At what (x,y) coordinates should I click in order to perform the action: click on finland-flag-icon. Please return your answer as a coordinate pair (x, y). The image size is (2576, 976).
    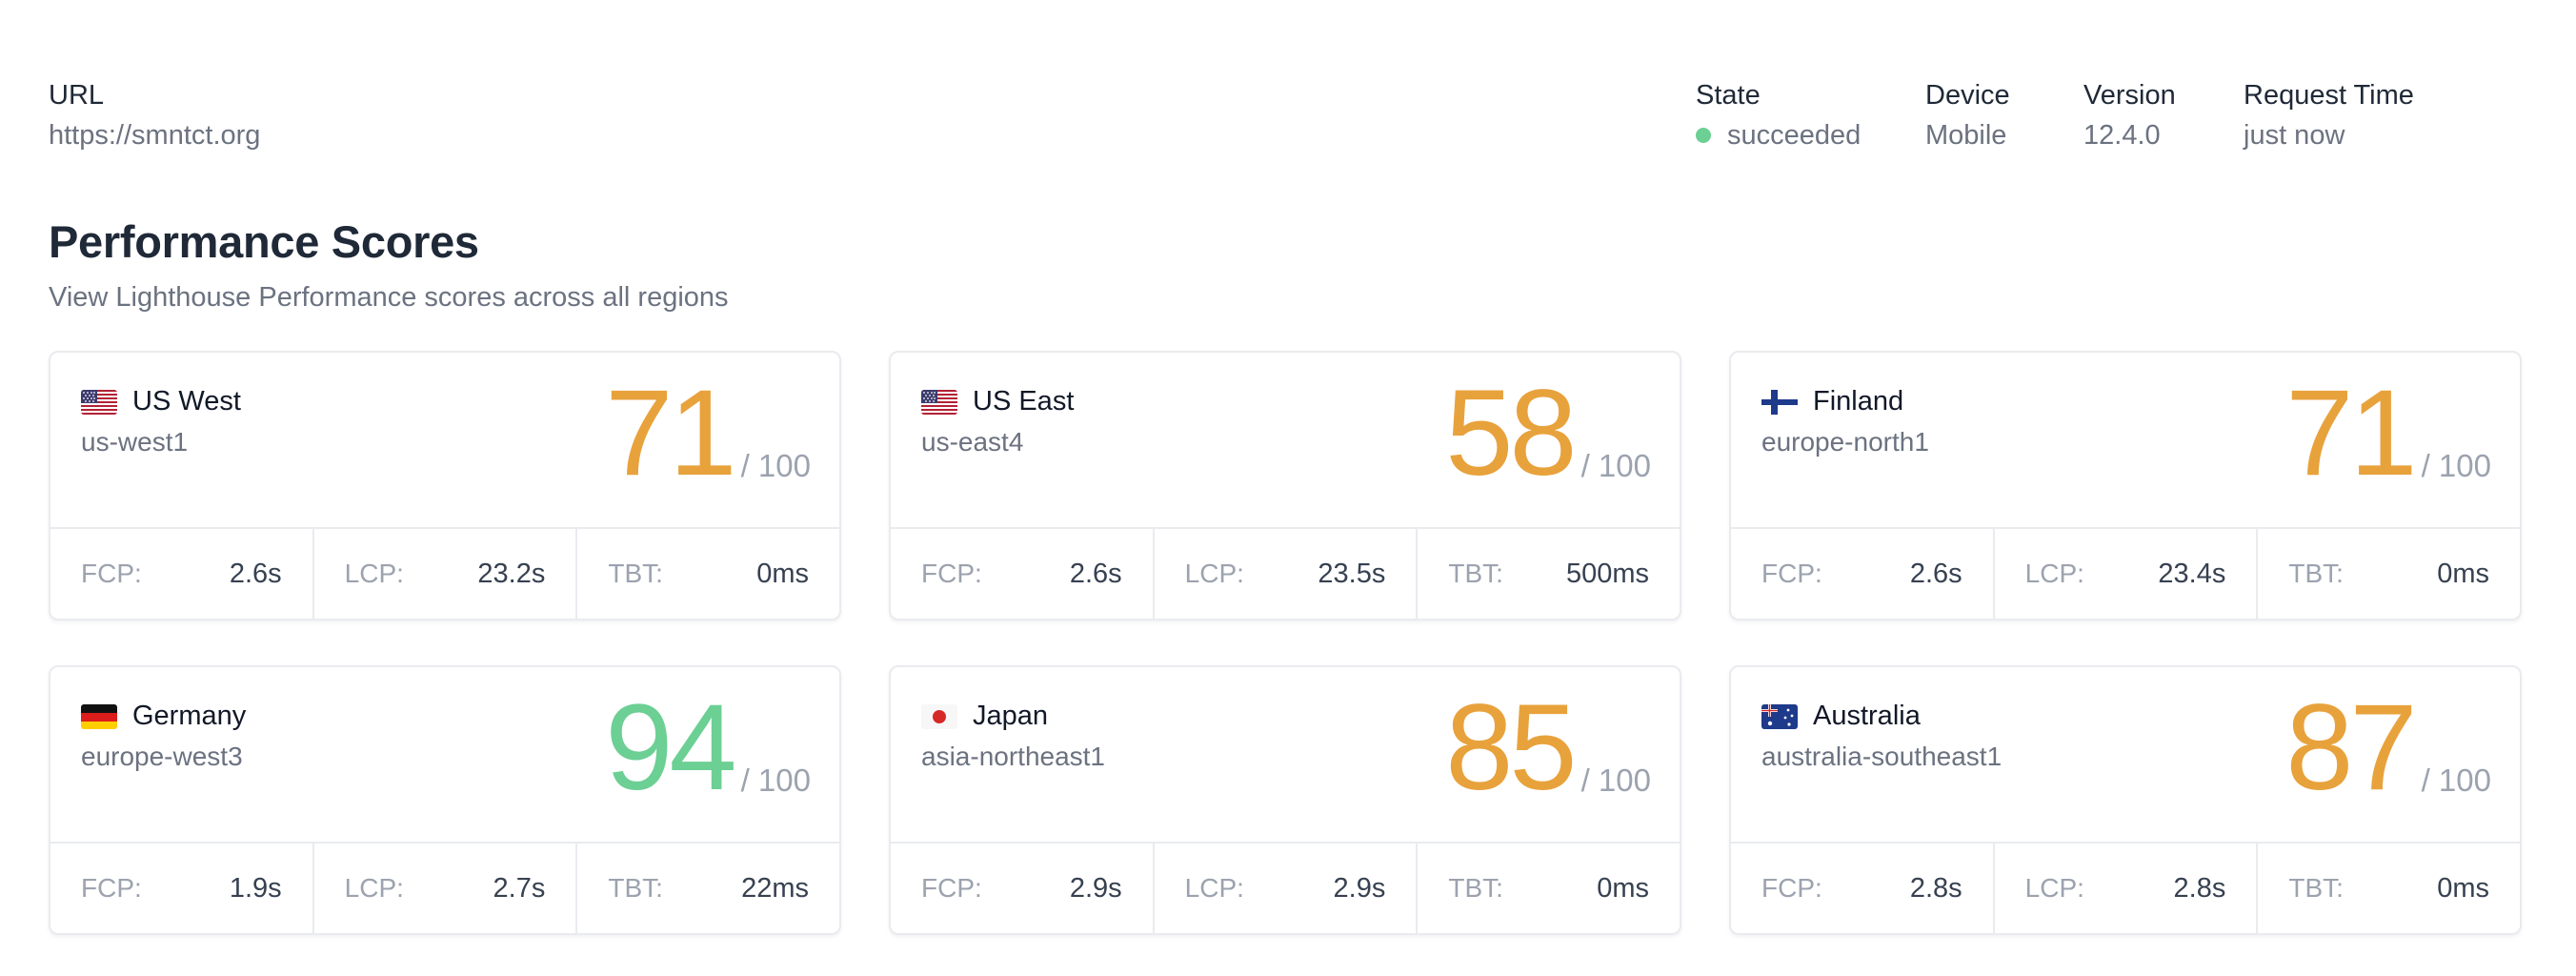
    Looking at the image, I should click on (1780, 402).